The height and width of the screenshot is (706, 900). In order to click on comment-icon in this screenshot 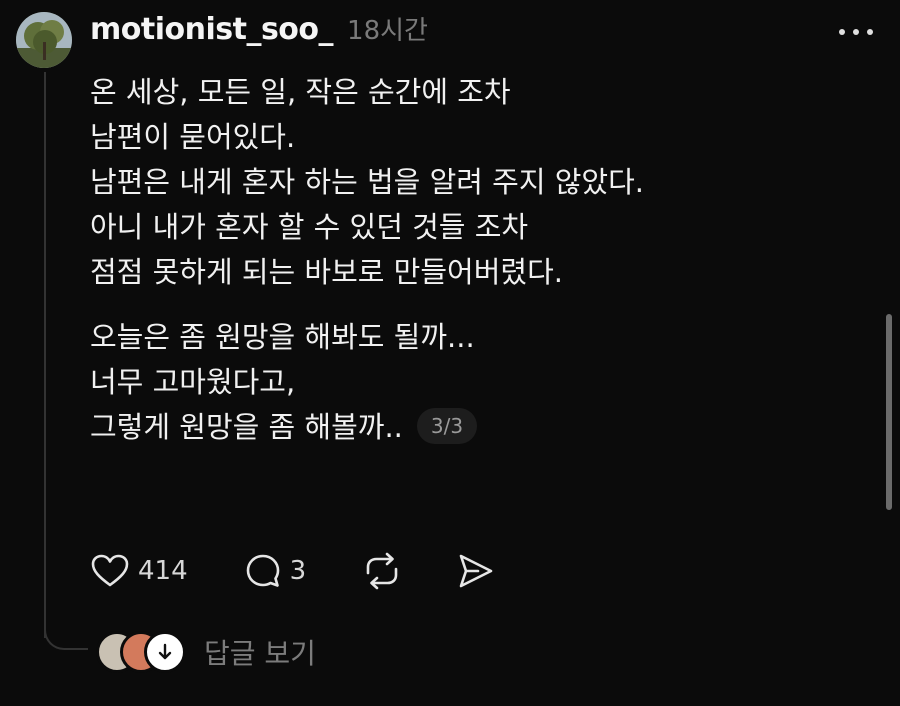, I will do `click(262, 570)`.